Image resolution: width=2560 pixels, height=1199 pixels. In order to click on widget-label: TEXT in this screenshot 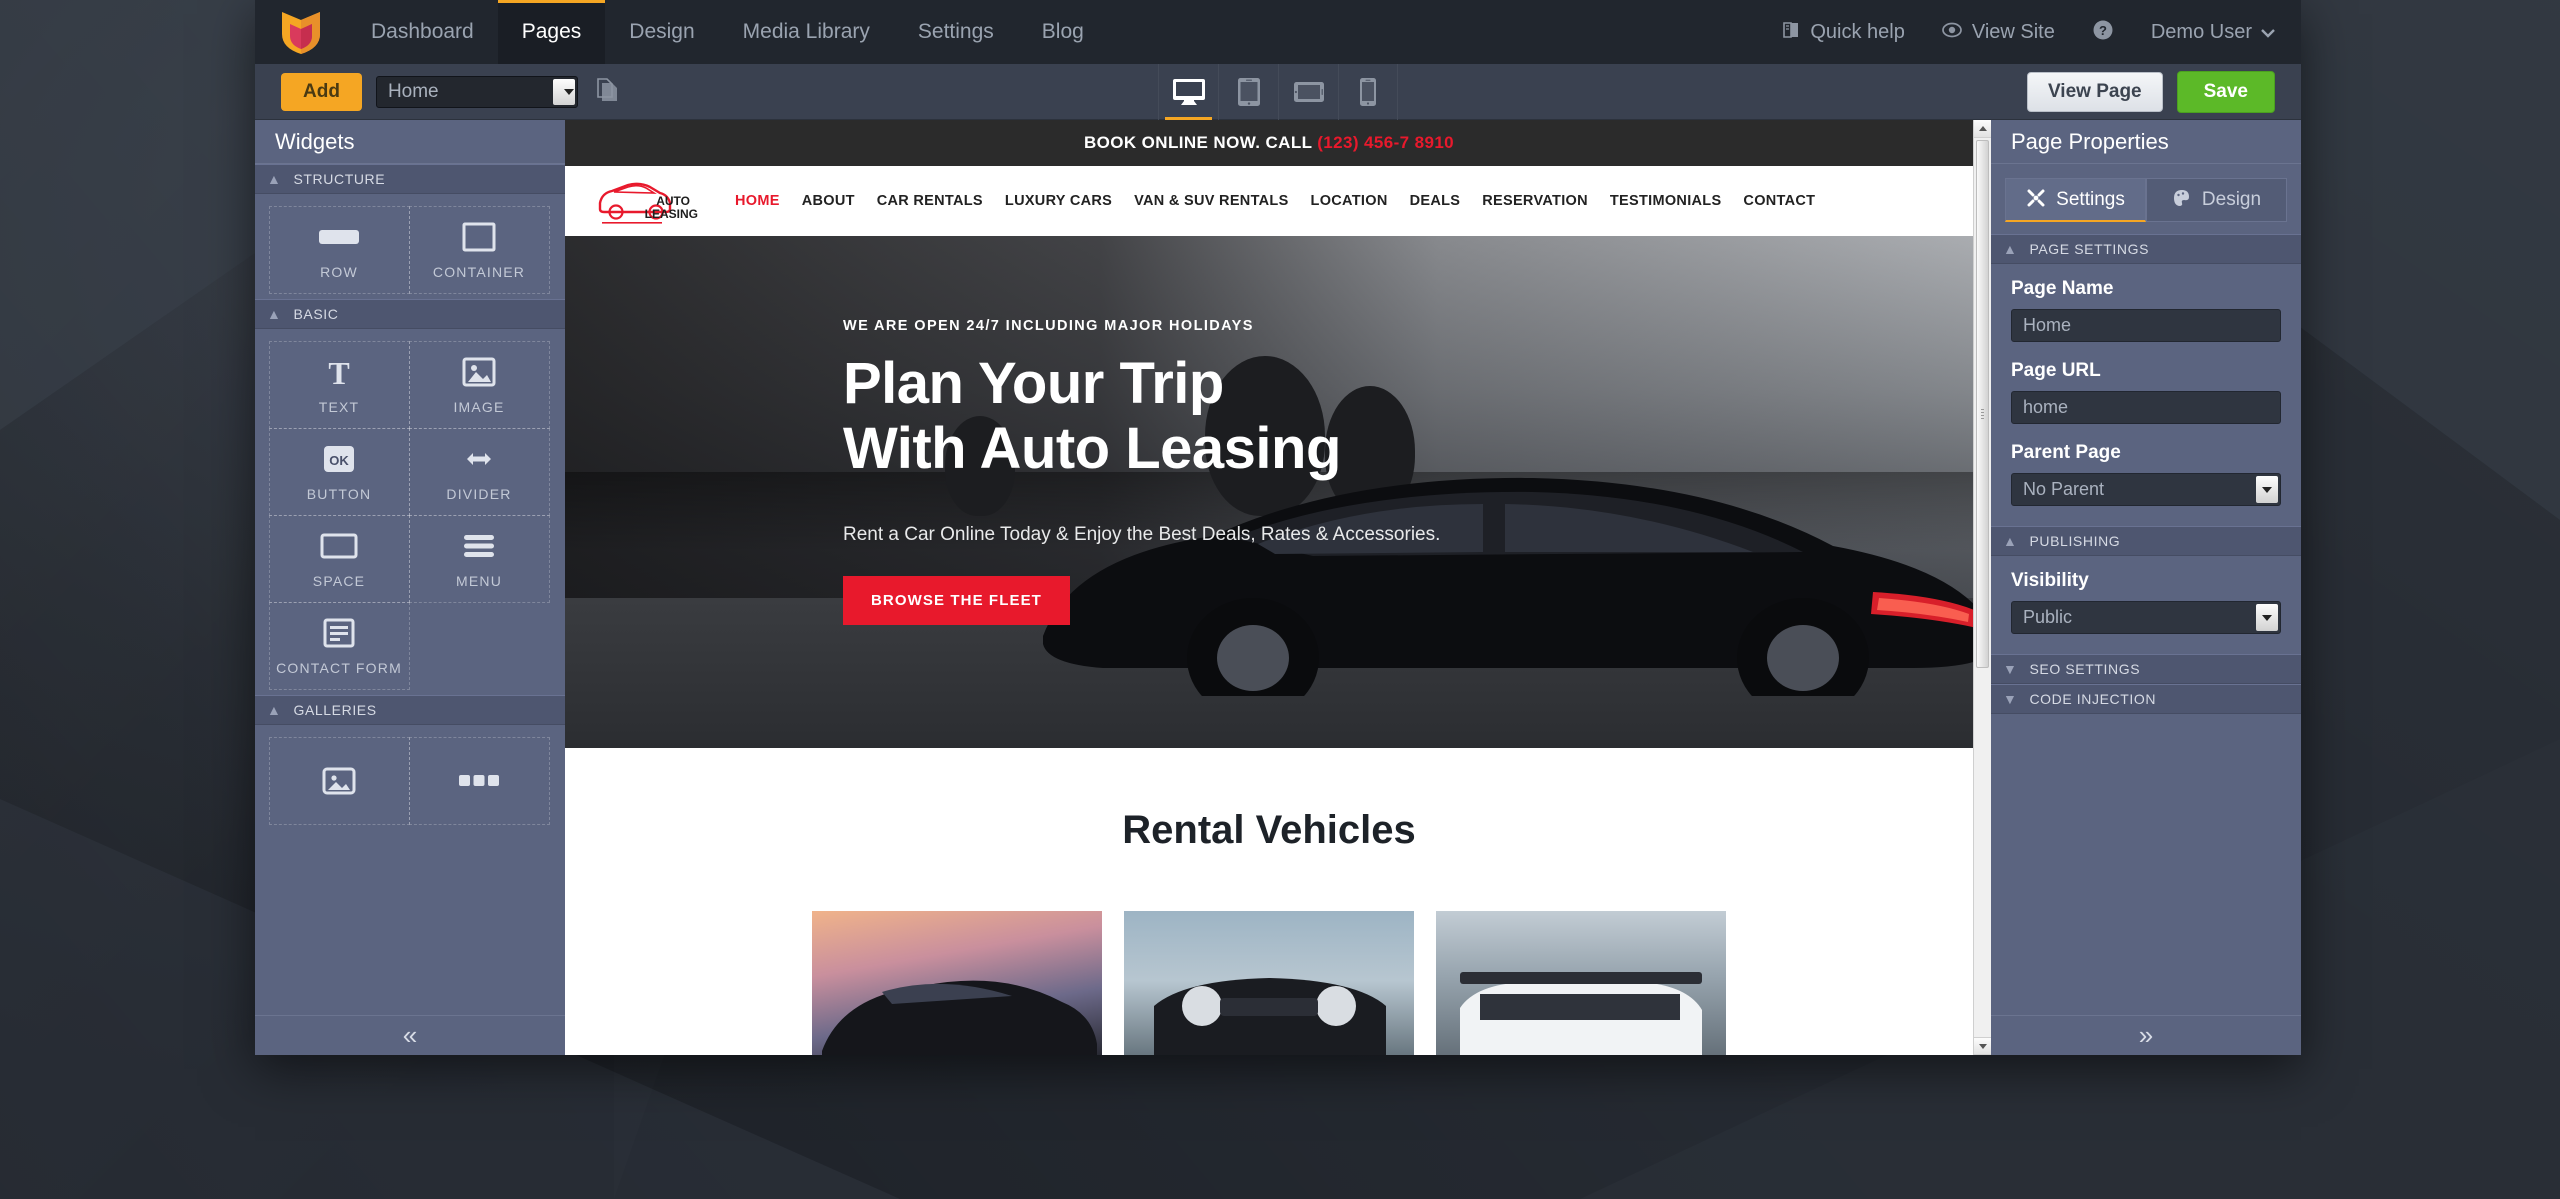, I will do `click(339, 406)`.